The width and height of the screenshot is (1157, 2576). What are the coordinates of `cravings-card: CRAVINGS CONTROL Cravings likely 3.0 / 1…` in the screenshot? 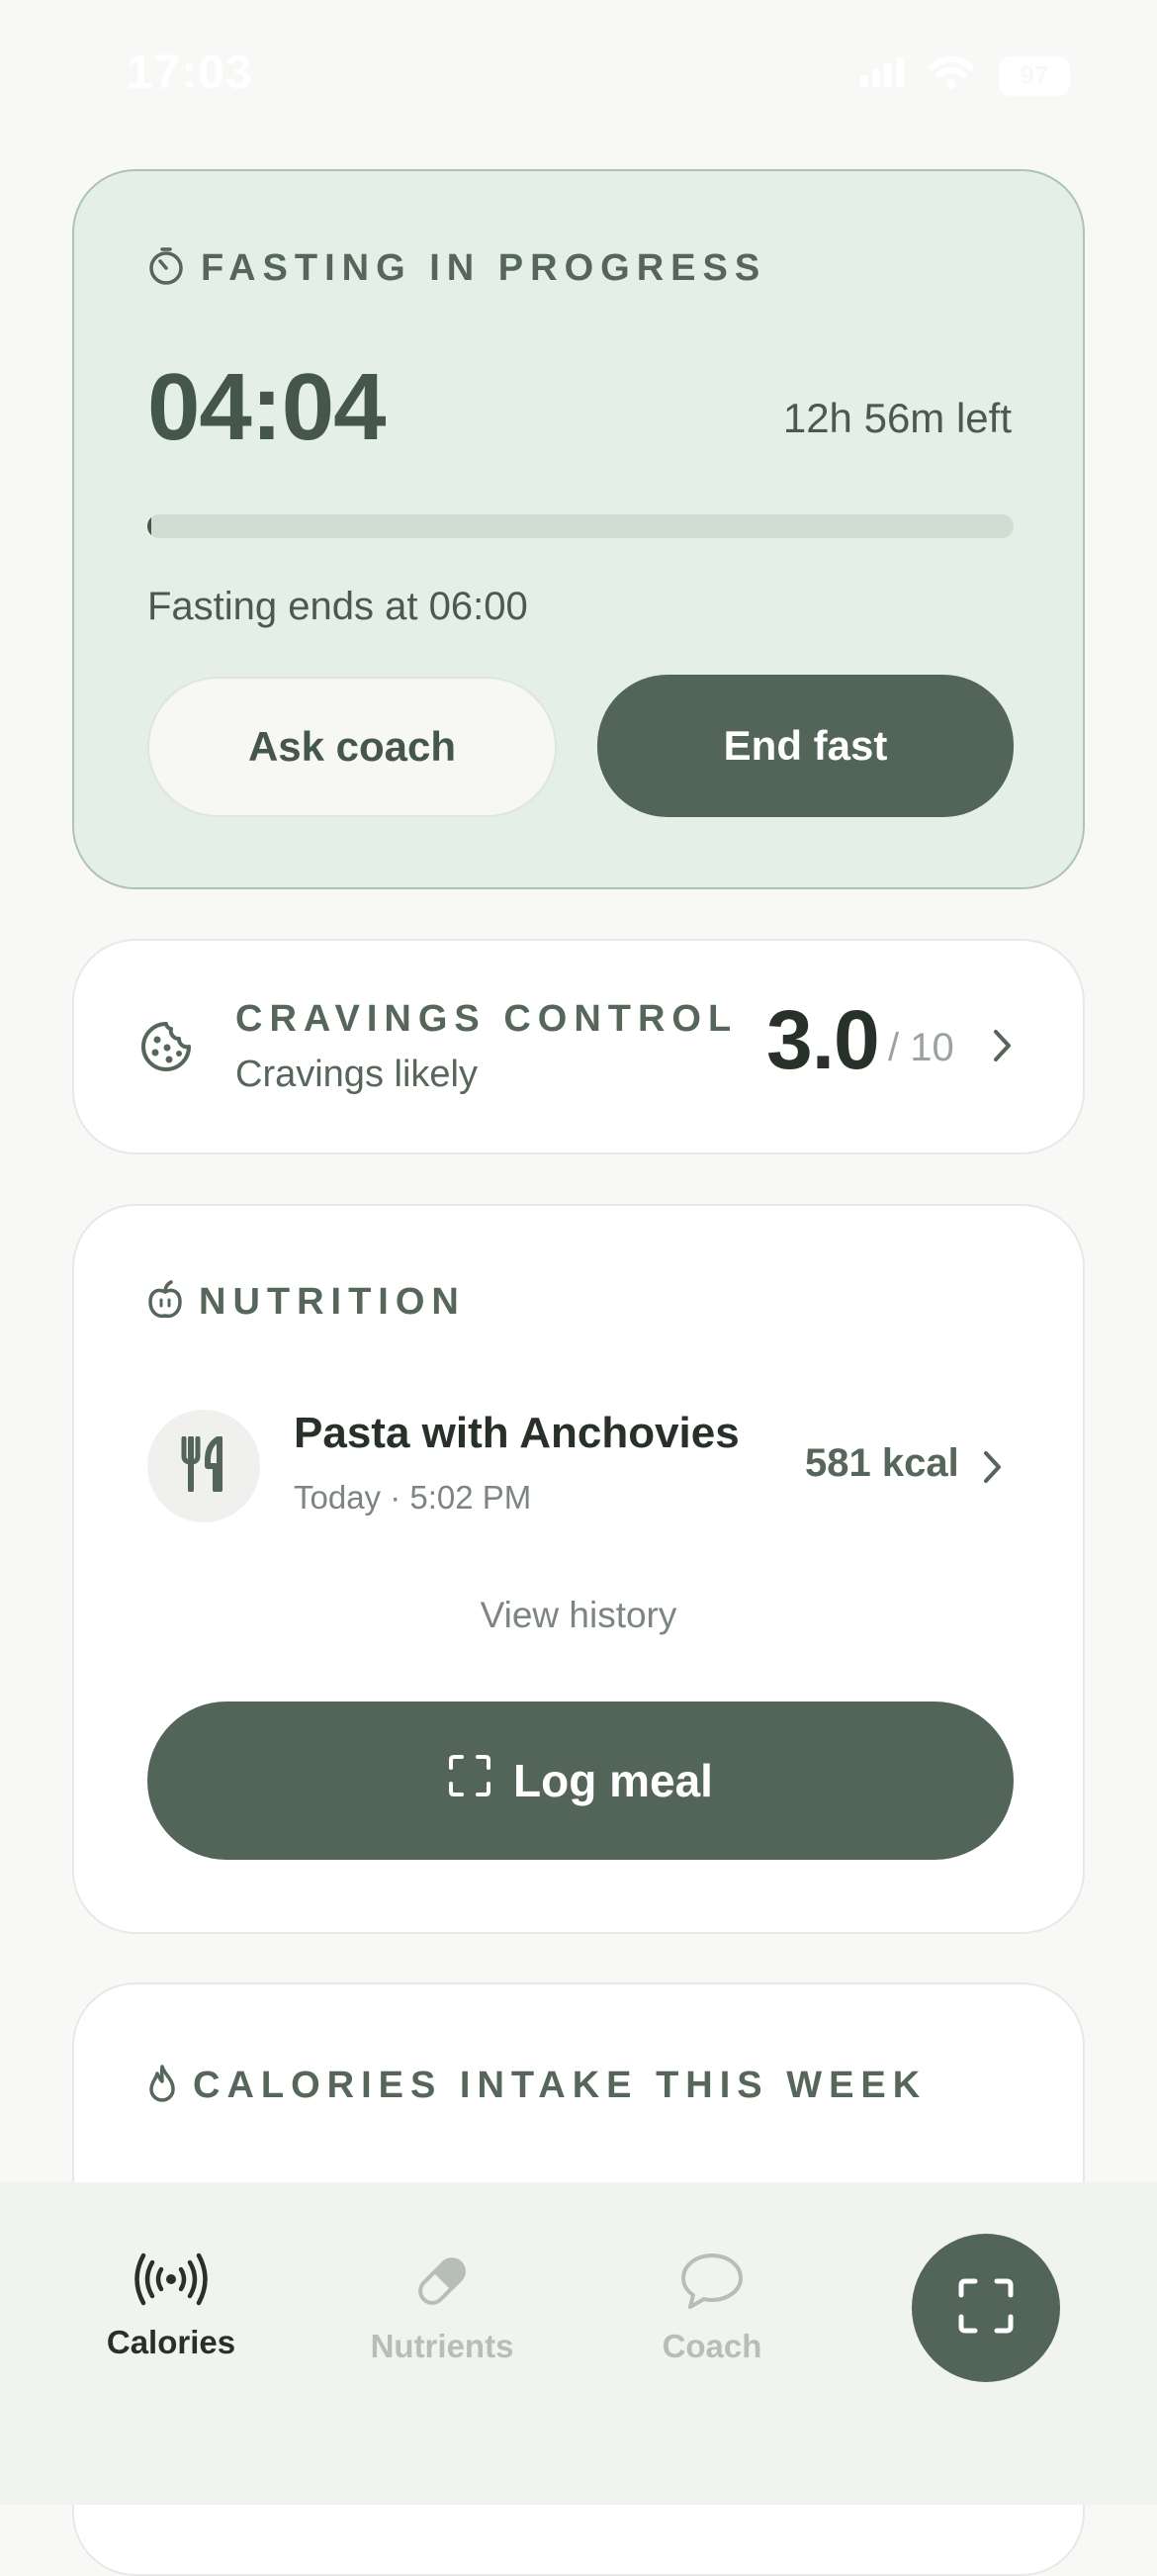 It's located at (578, 1046).